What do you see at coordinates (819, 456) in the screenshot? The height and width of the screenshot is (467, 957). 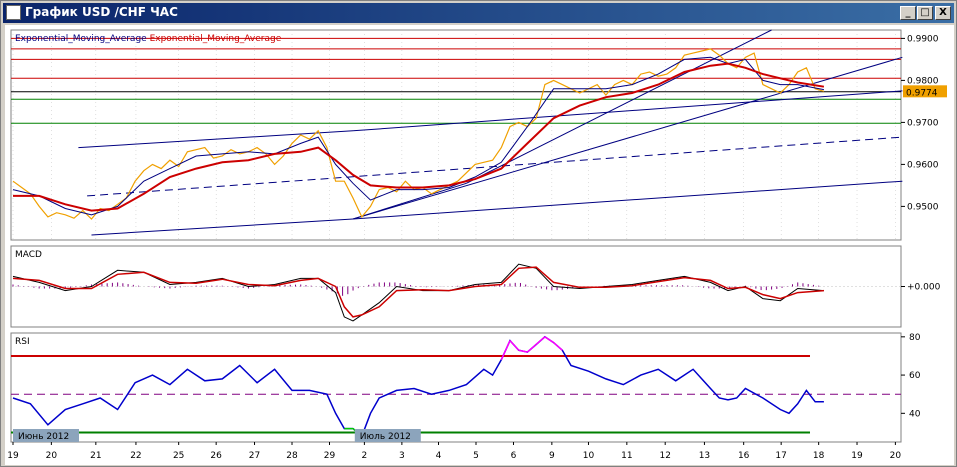 I see `x-tick-label: 18` at bounding box center [819, 456].